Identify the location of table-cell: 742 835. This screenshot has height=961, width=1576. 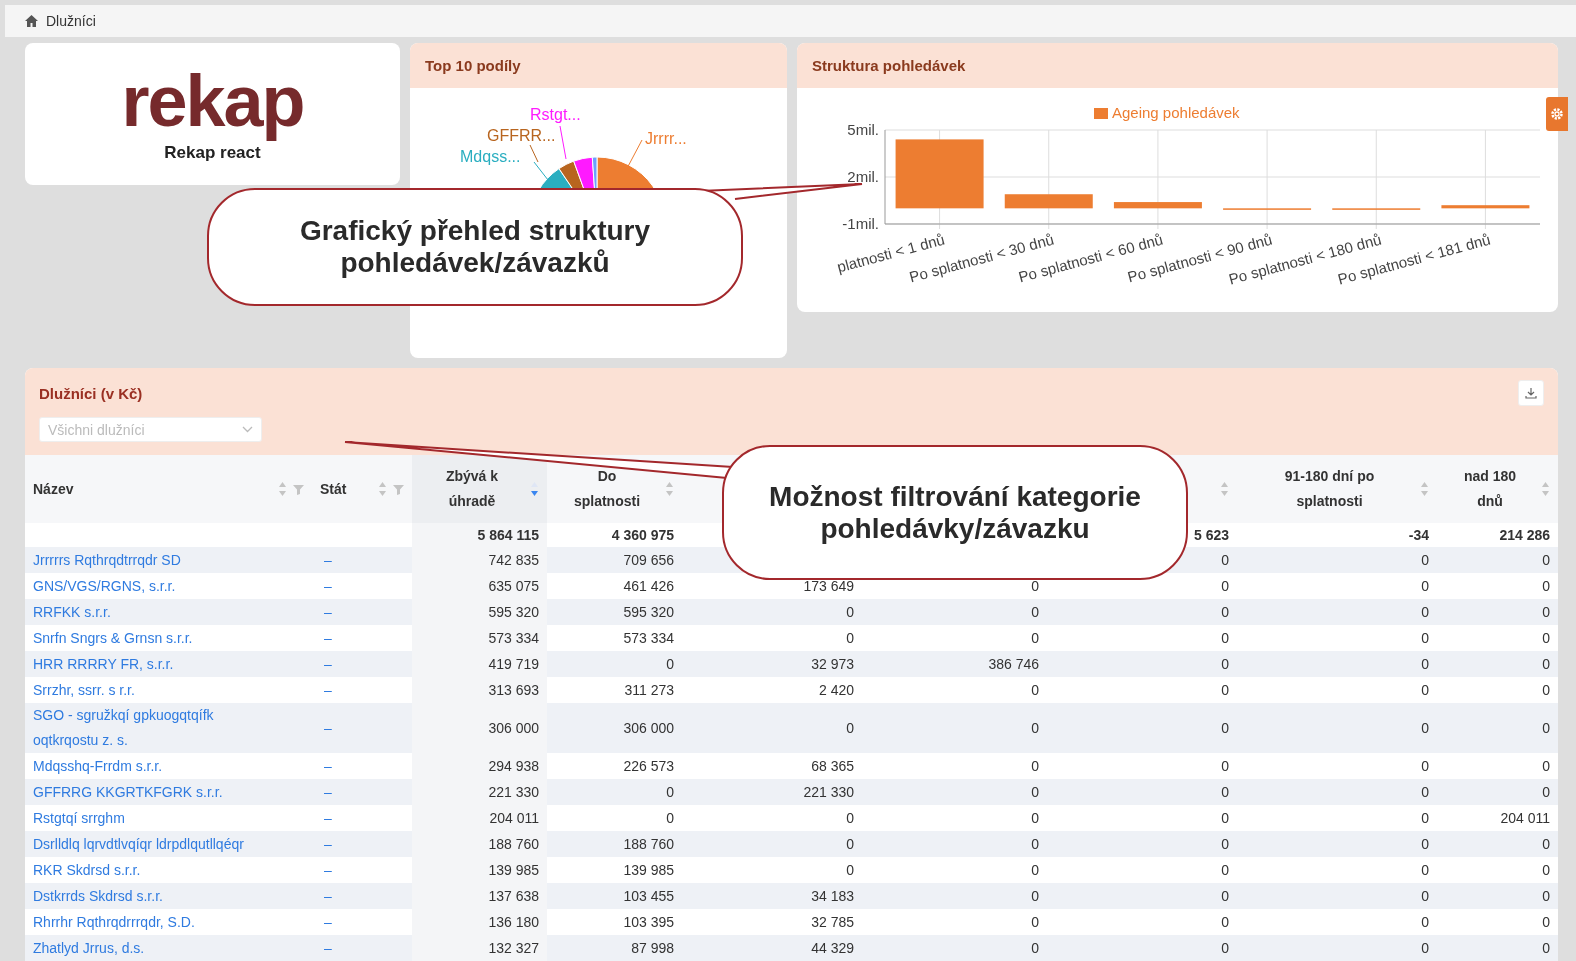
(513, 560).